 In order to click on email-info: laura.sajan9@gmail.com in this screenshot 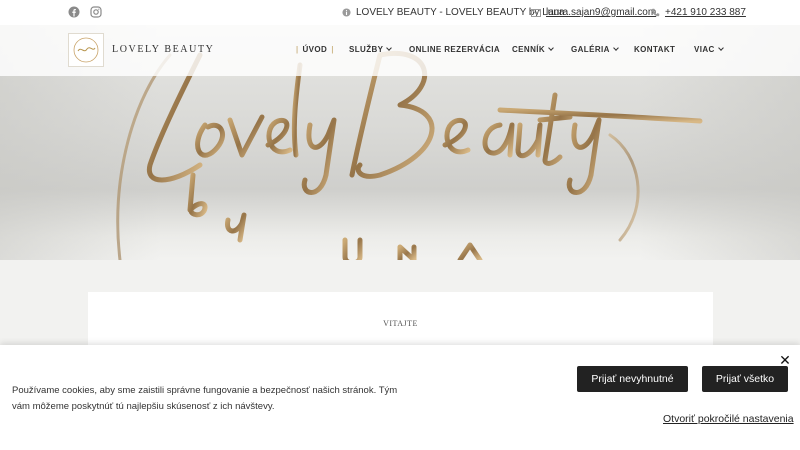, I will do `click(593, 12)`.